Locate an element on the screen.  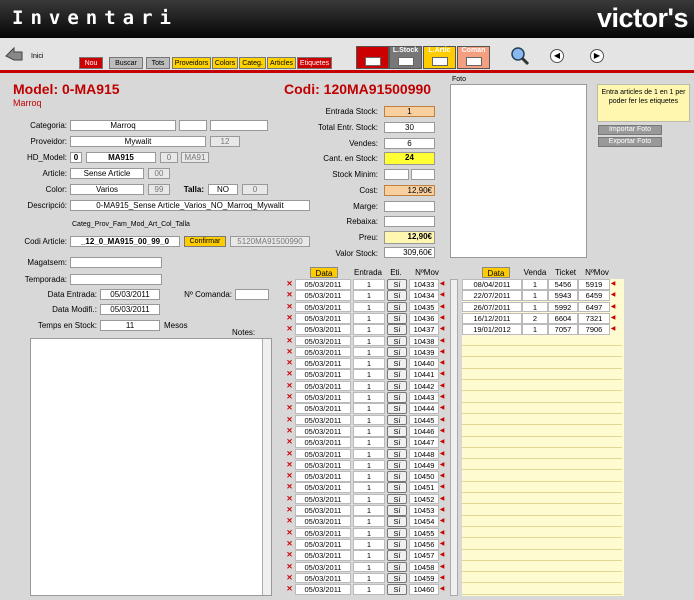
tab-nou: Nou is located at coordinates (91, 63).